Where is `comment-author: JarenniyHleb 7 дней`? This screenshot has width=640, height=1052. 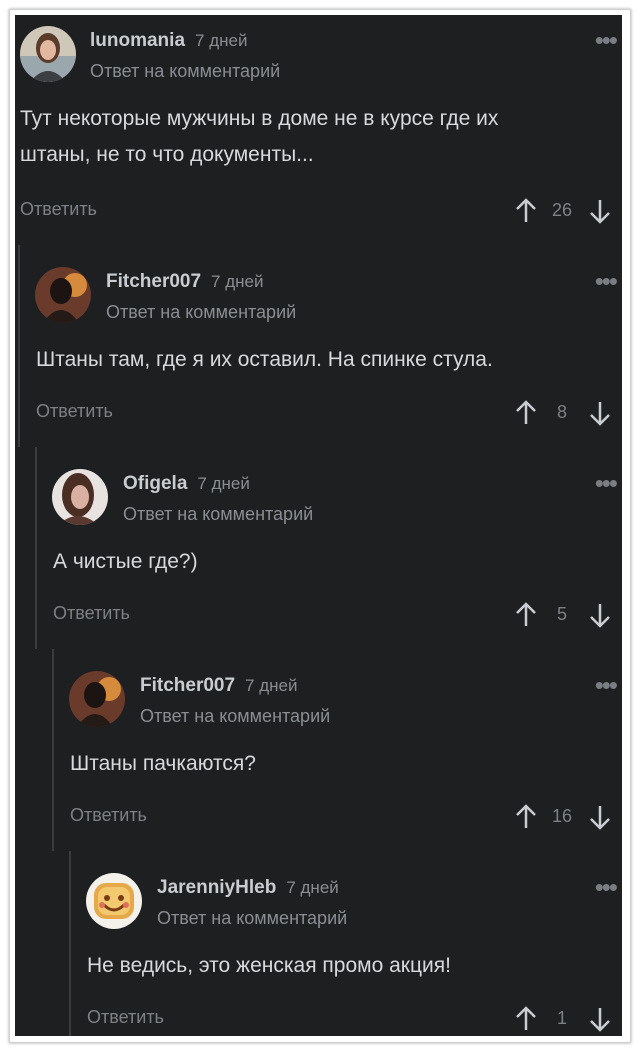
comment-author: JarenniyHleb 7 дней is located at coordinates (248, 888).